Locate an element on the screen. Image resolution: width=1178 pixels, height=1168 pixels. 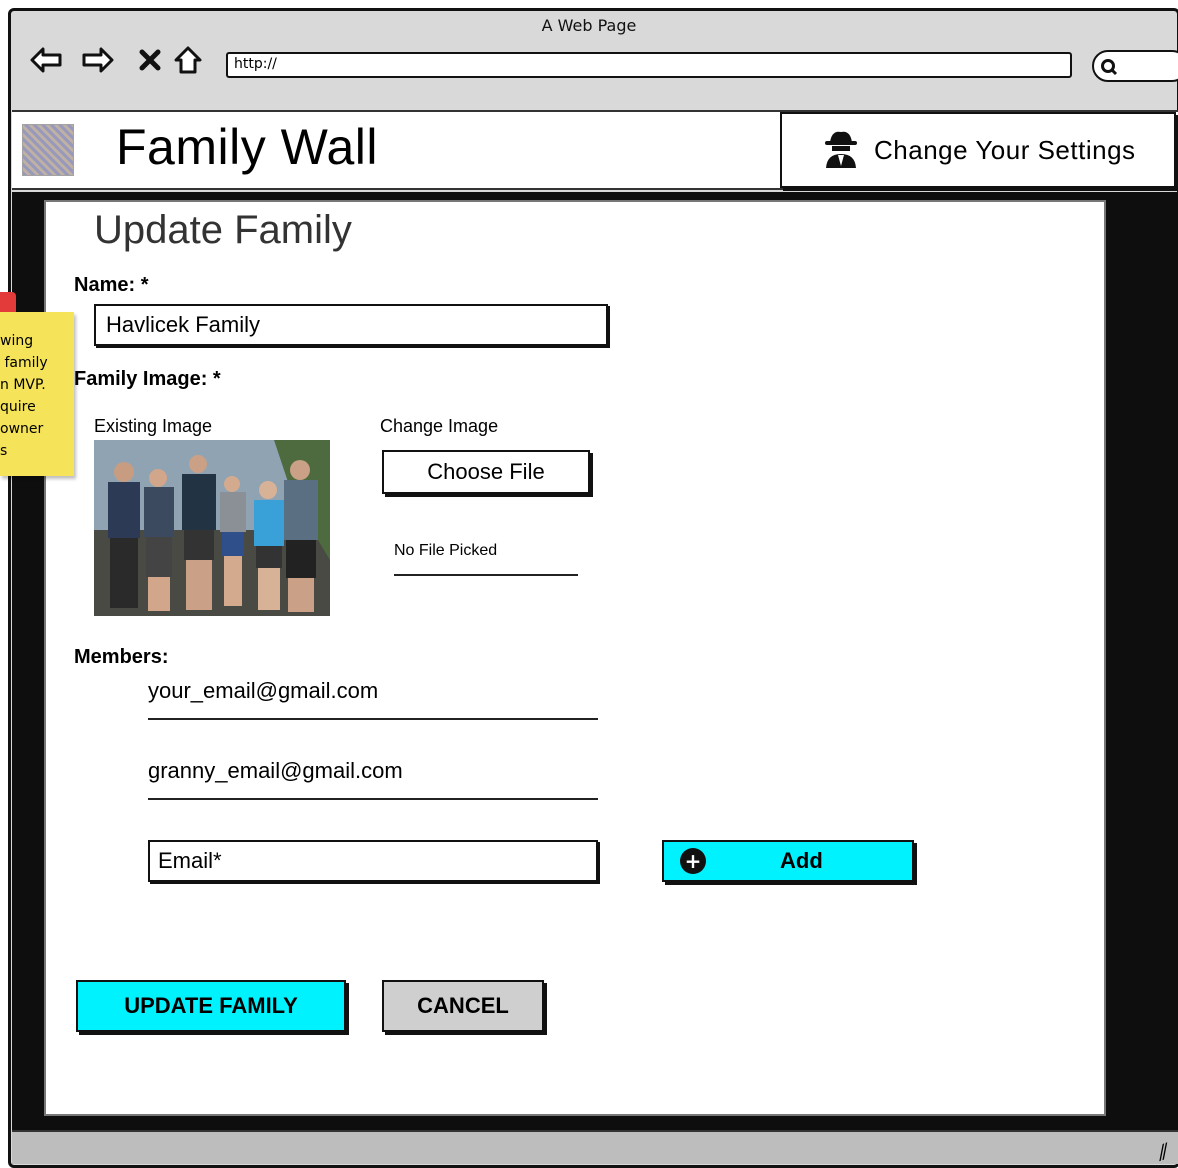
cancel-button: CANCEL is located at coordinates (463, 1006).